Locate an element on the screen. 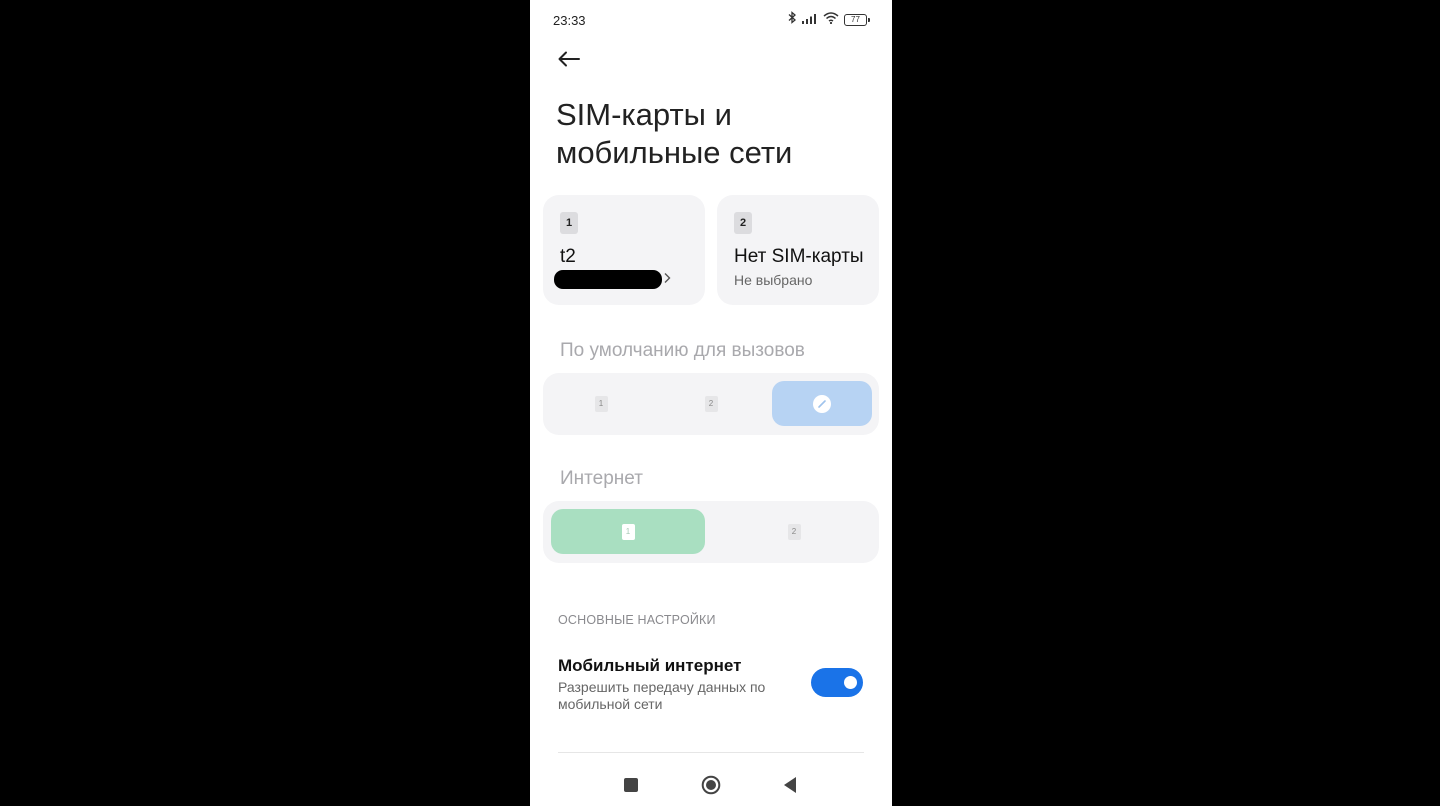 This screenshot has height=806, width=1440. calls-section-label: По умолчанию для вызовов is located at coordinates (682, 350).